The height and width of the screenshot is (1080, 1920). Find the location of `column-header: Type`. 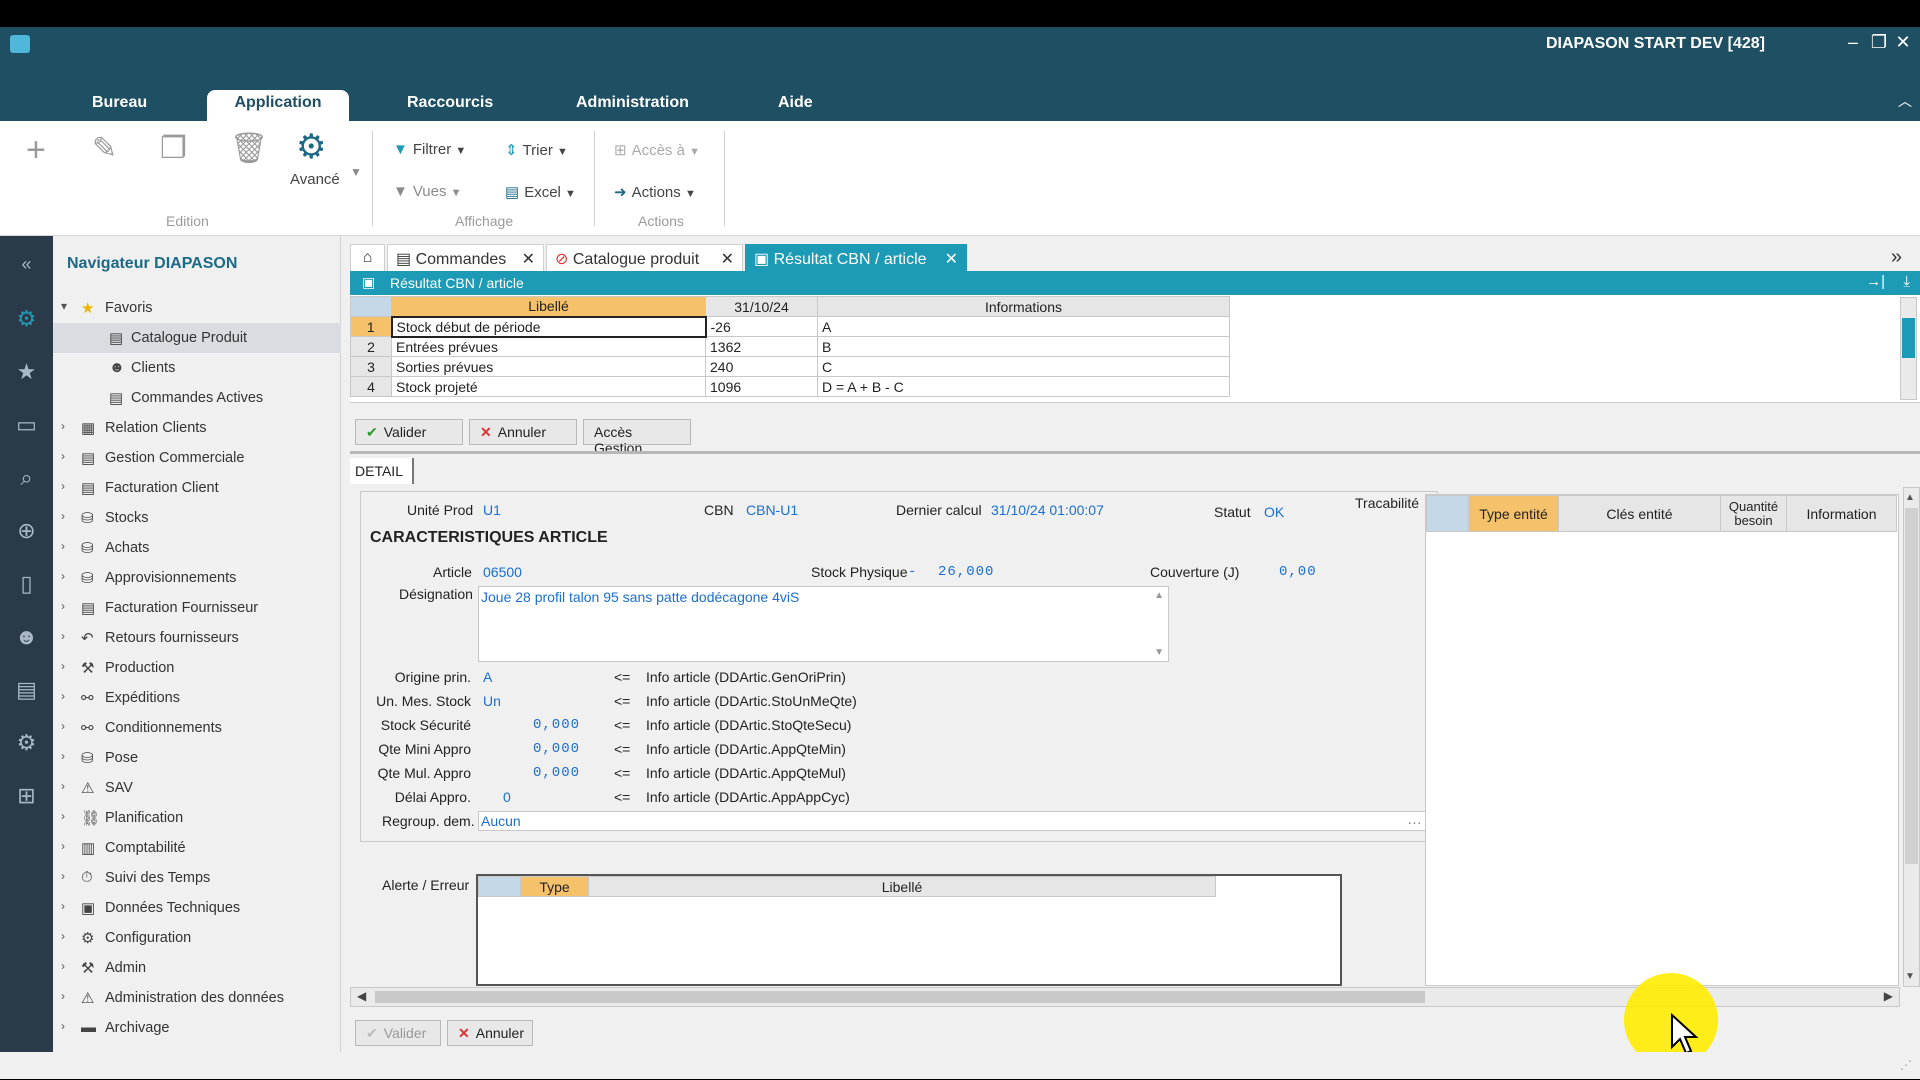

column-header: Type is located at coordinates (554, 886).